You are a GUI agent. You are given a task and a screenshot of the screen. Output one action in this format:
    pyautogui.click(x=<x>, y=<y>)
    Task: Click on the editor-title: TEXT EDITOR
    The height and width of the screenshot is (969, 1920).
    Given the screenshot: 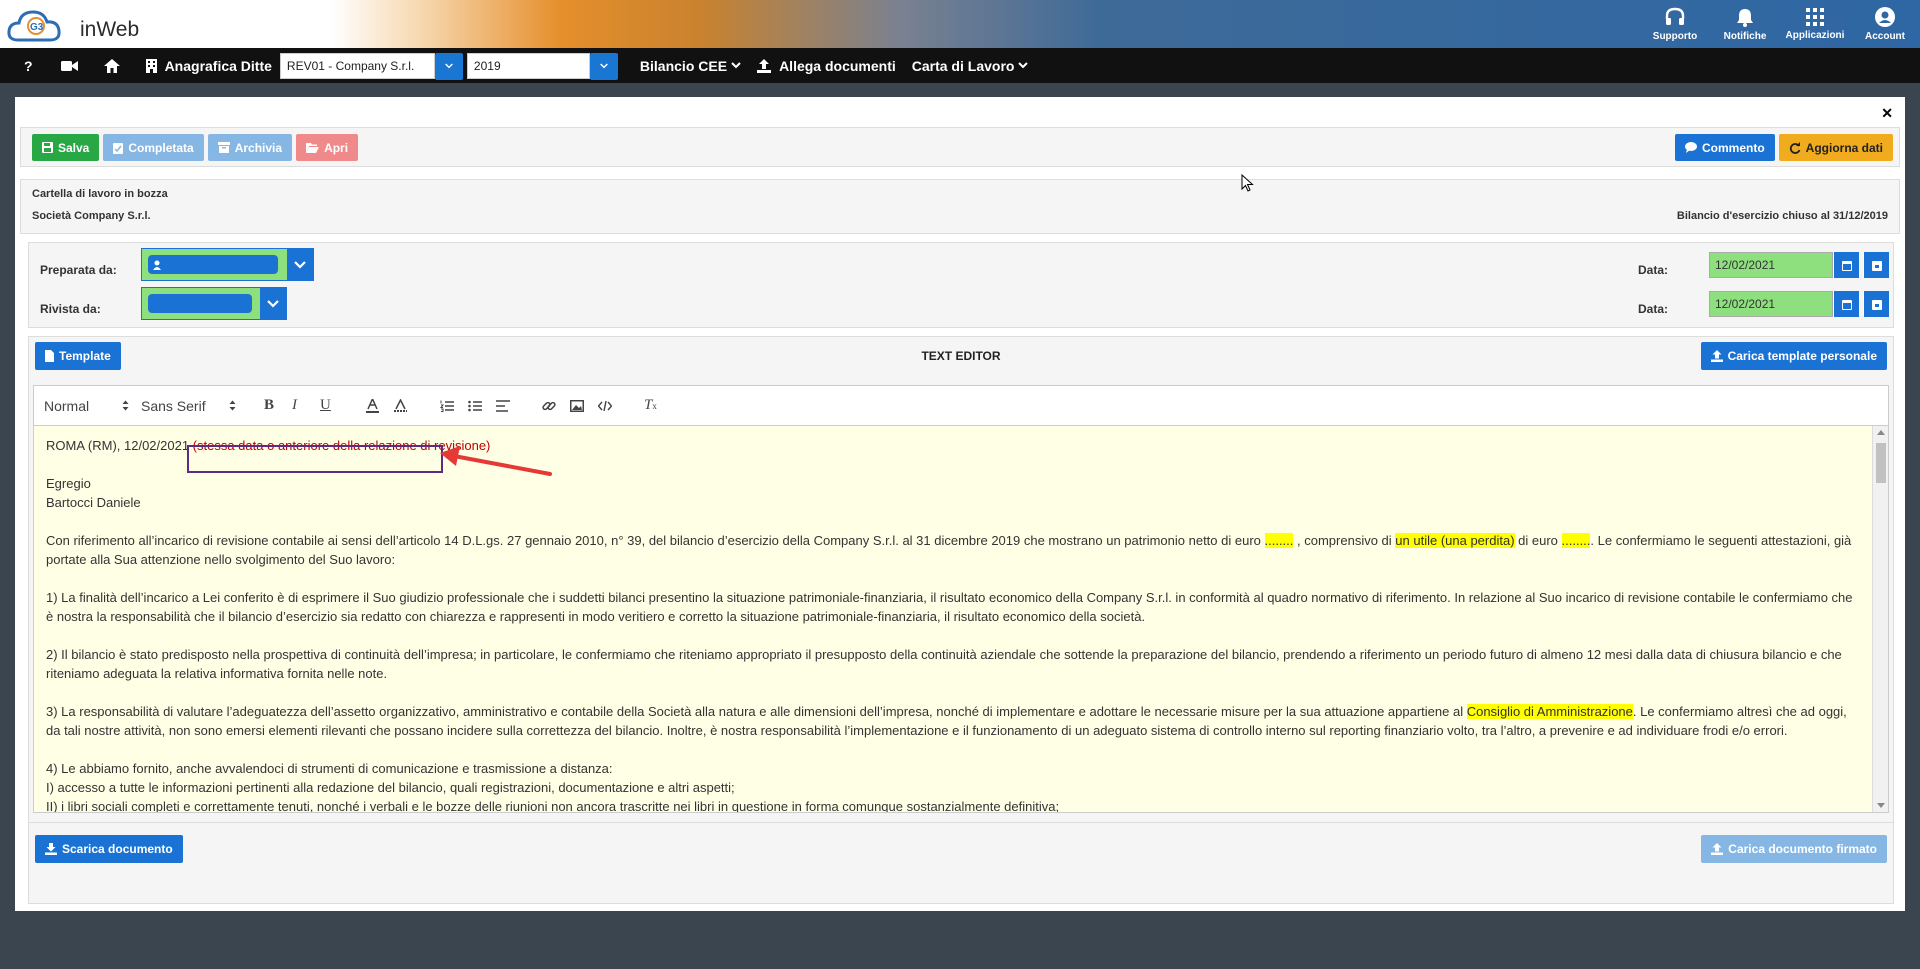 What is the action you would take?
    pyautogui.click(x=961, y=356)
    